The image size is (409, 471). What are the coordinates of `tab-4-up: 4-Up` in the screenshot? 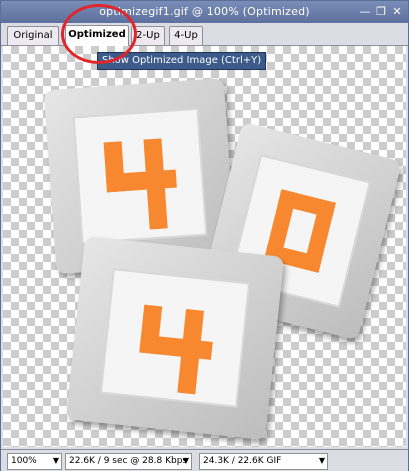 It's located at (186, 35).